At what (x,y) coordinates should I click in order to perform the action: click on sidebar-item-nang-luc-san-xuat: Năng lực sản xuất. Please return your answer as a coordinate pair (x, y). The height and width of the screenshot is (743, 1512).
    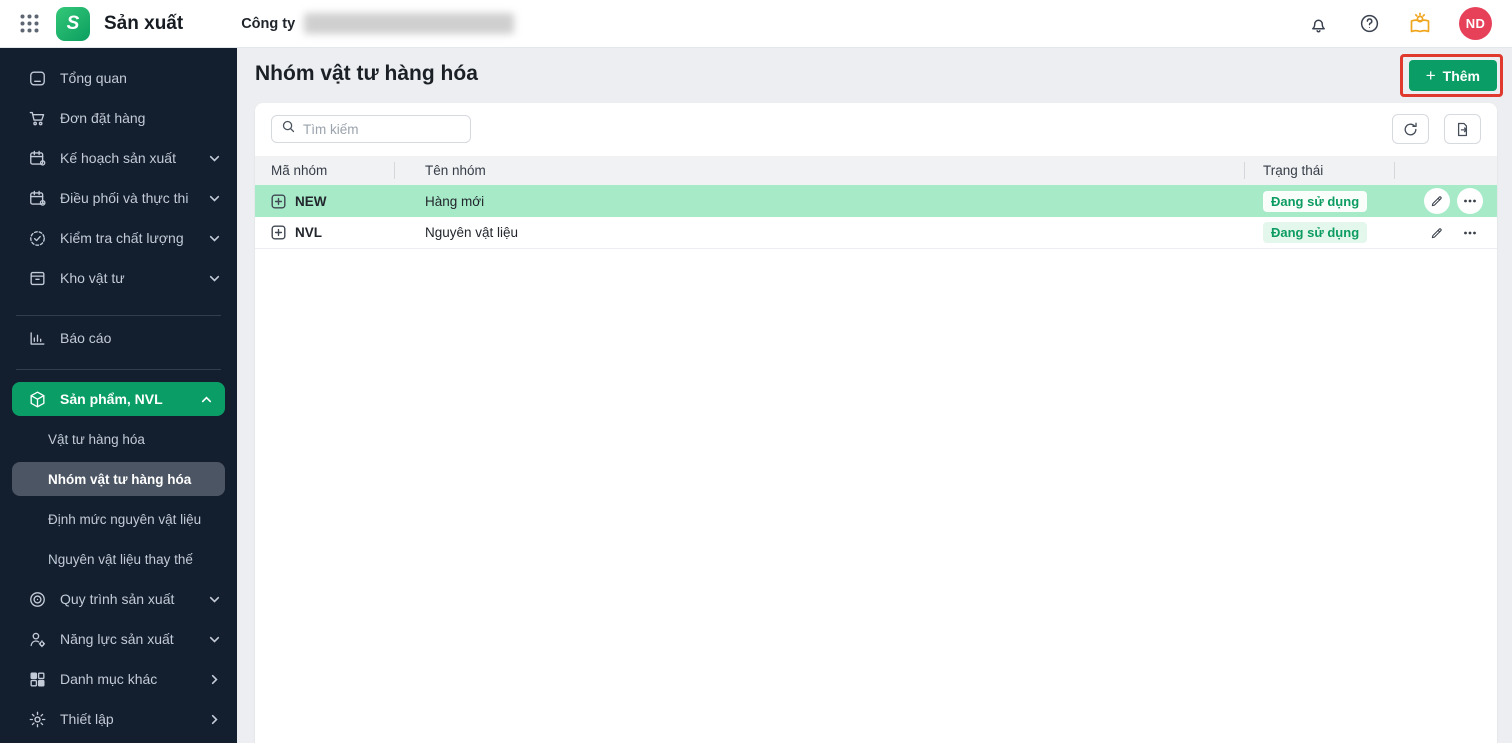
    Looking at the image, I should click on (118, 639).